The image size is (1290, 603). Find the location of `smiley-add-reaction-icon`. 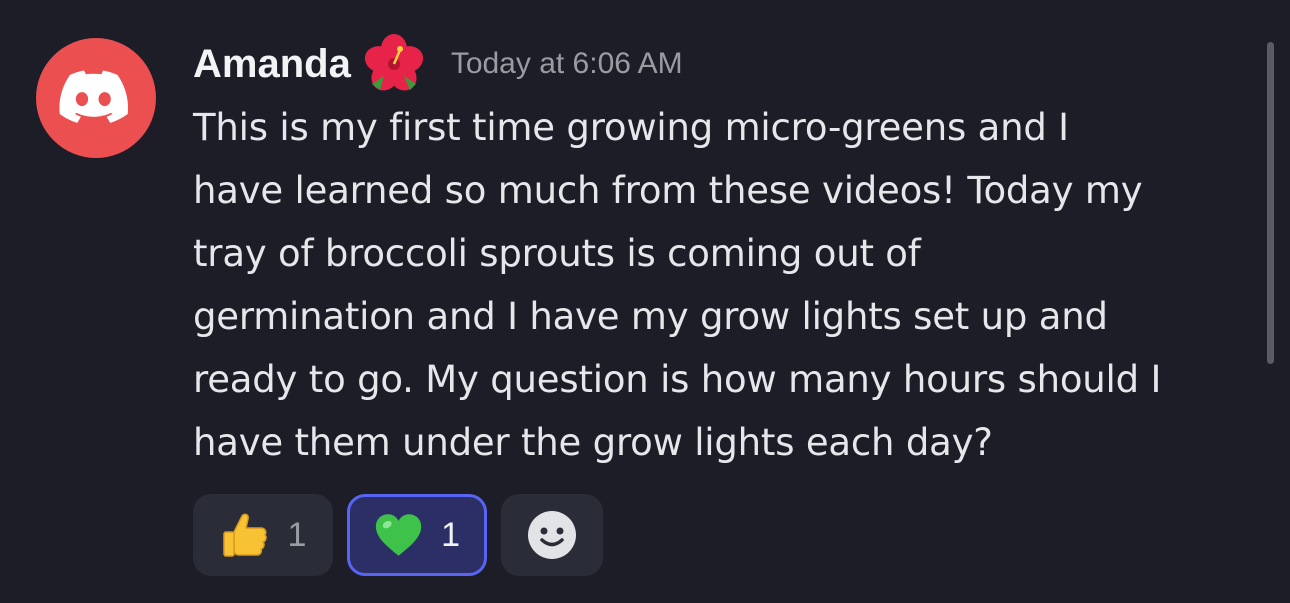

smiley-add-reaction-icon is located at coordinates (552, 535).